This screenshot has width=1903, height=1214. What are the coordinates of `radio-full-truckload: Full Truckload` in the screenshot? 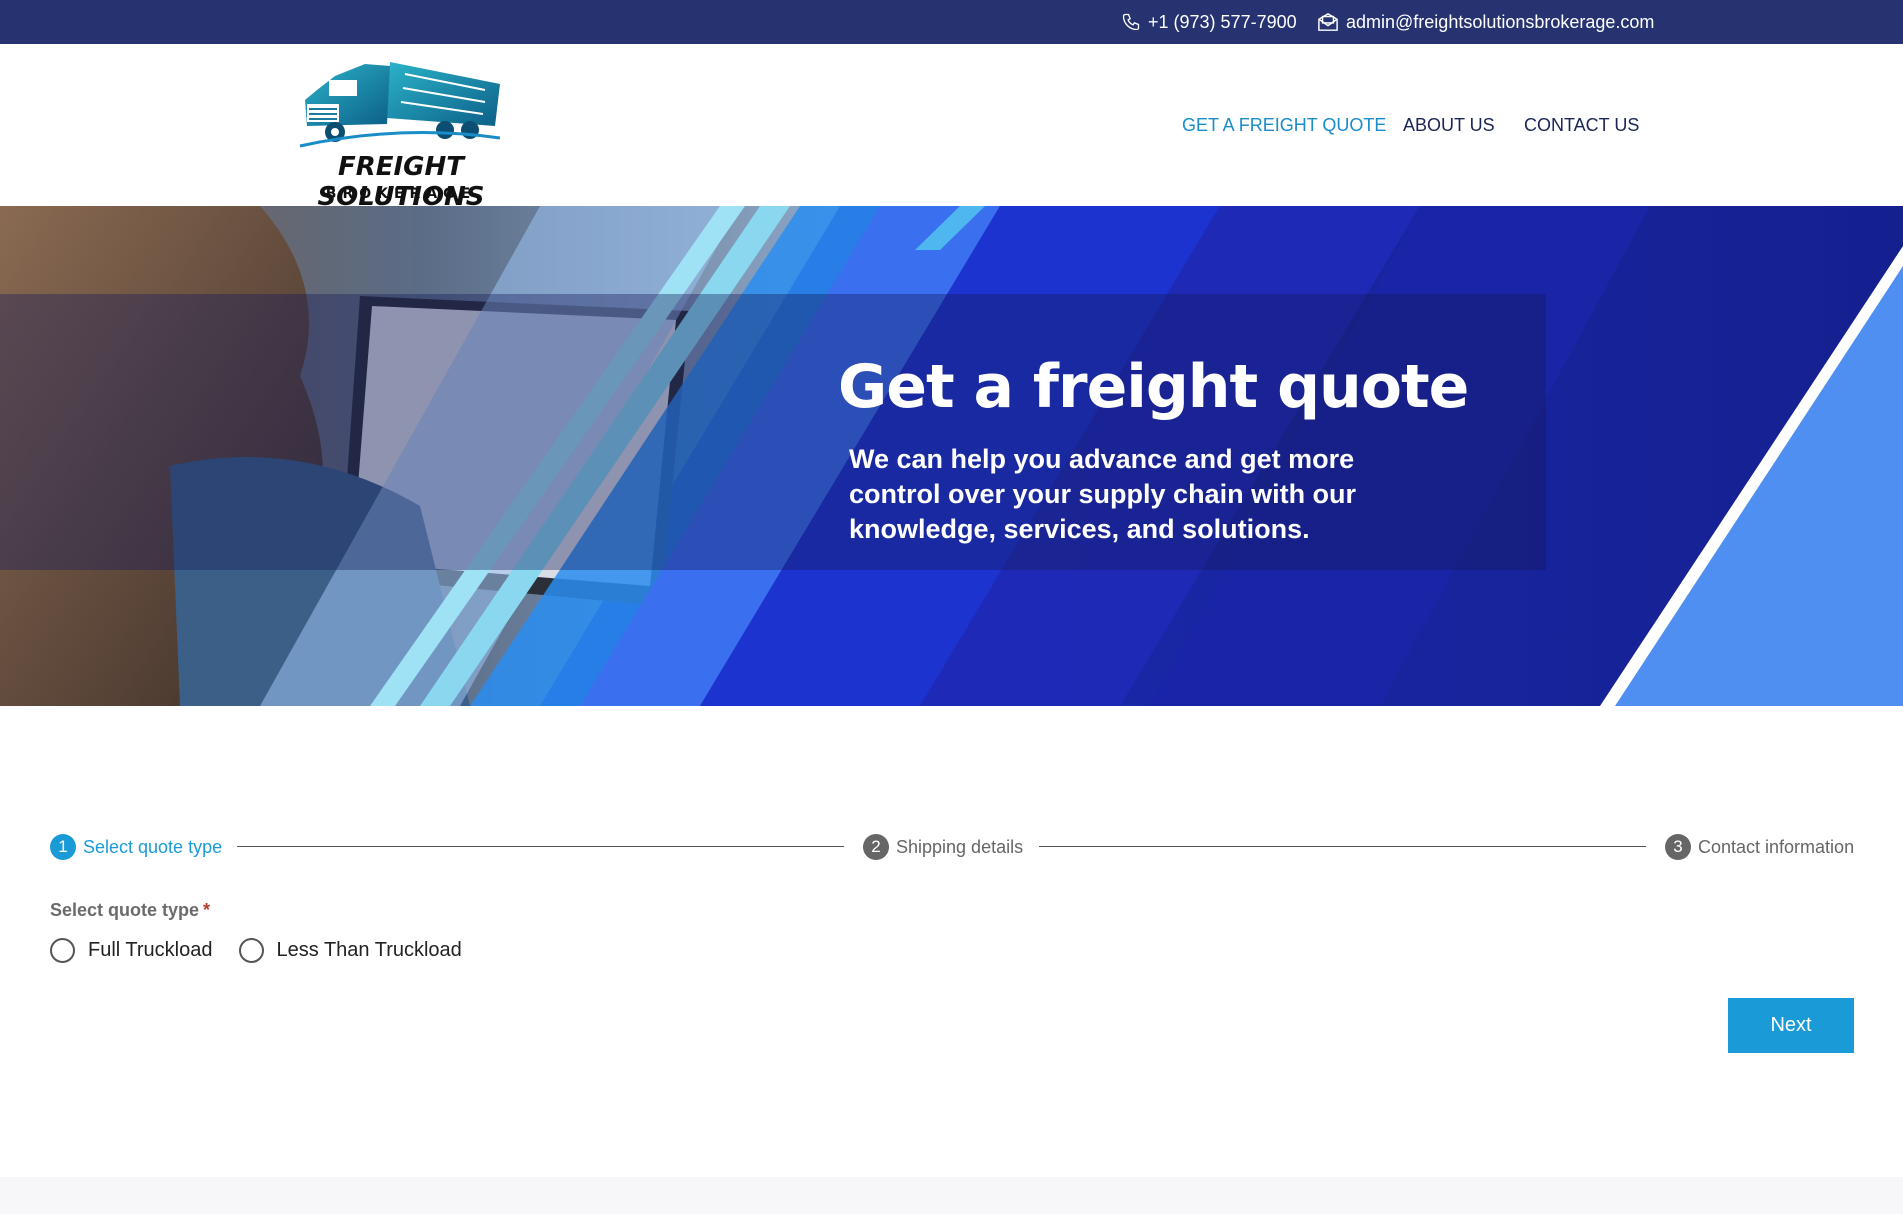 It's located at (131, 950).